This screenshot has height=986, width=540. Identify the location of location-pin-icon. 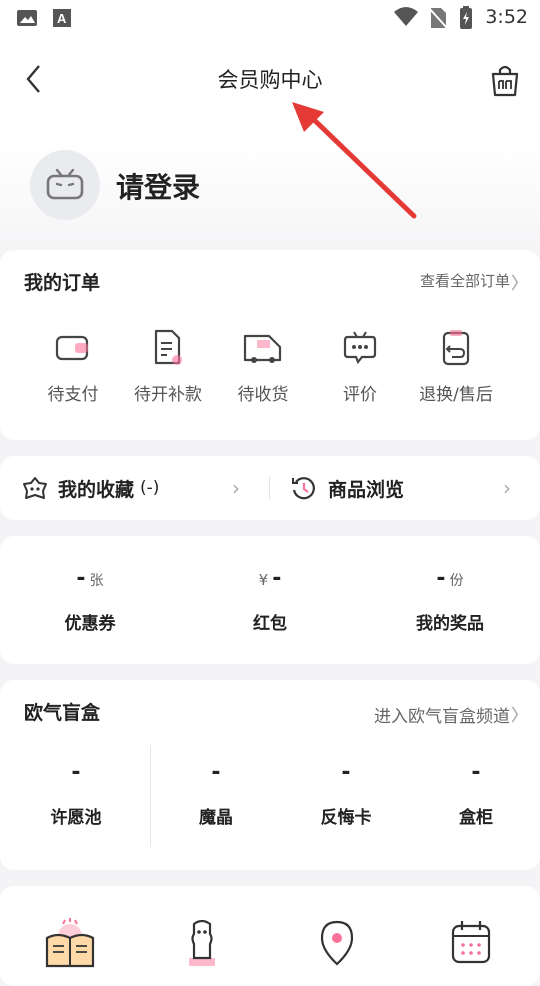
(337, 943).